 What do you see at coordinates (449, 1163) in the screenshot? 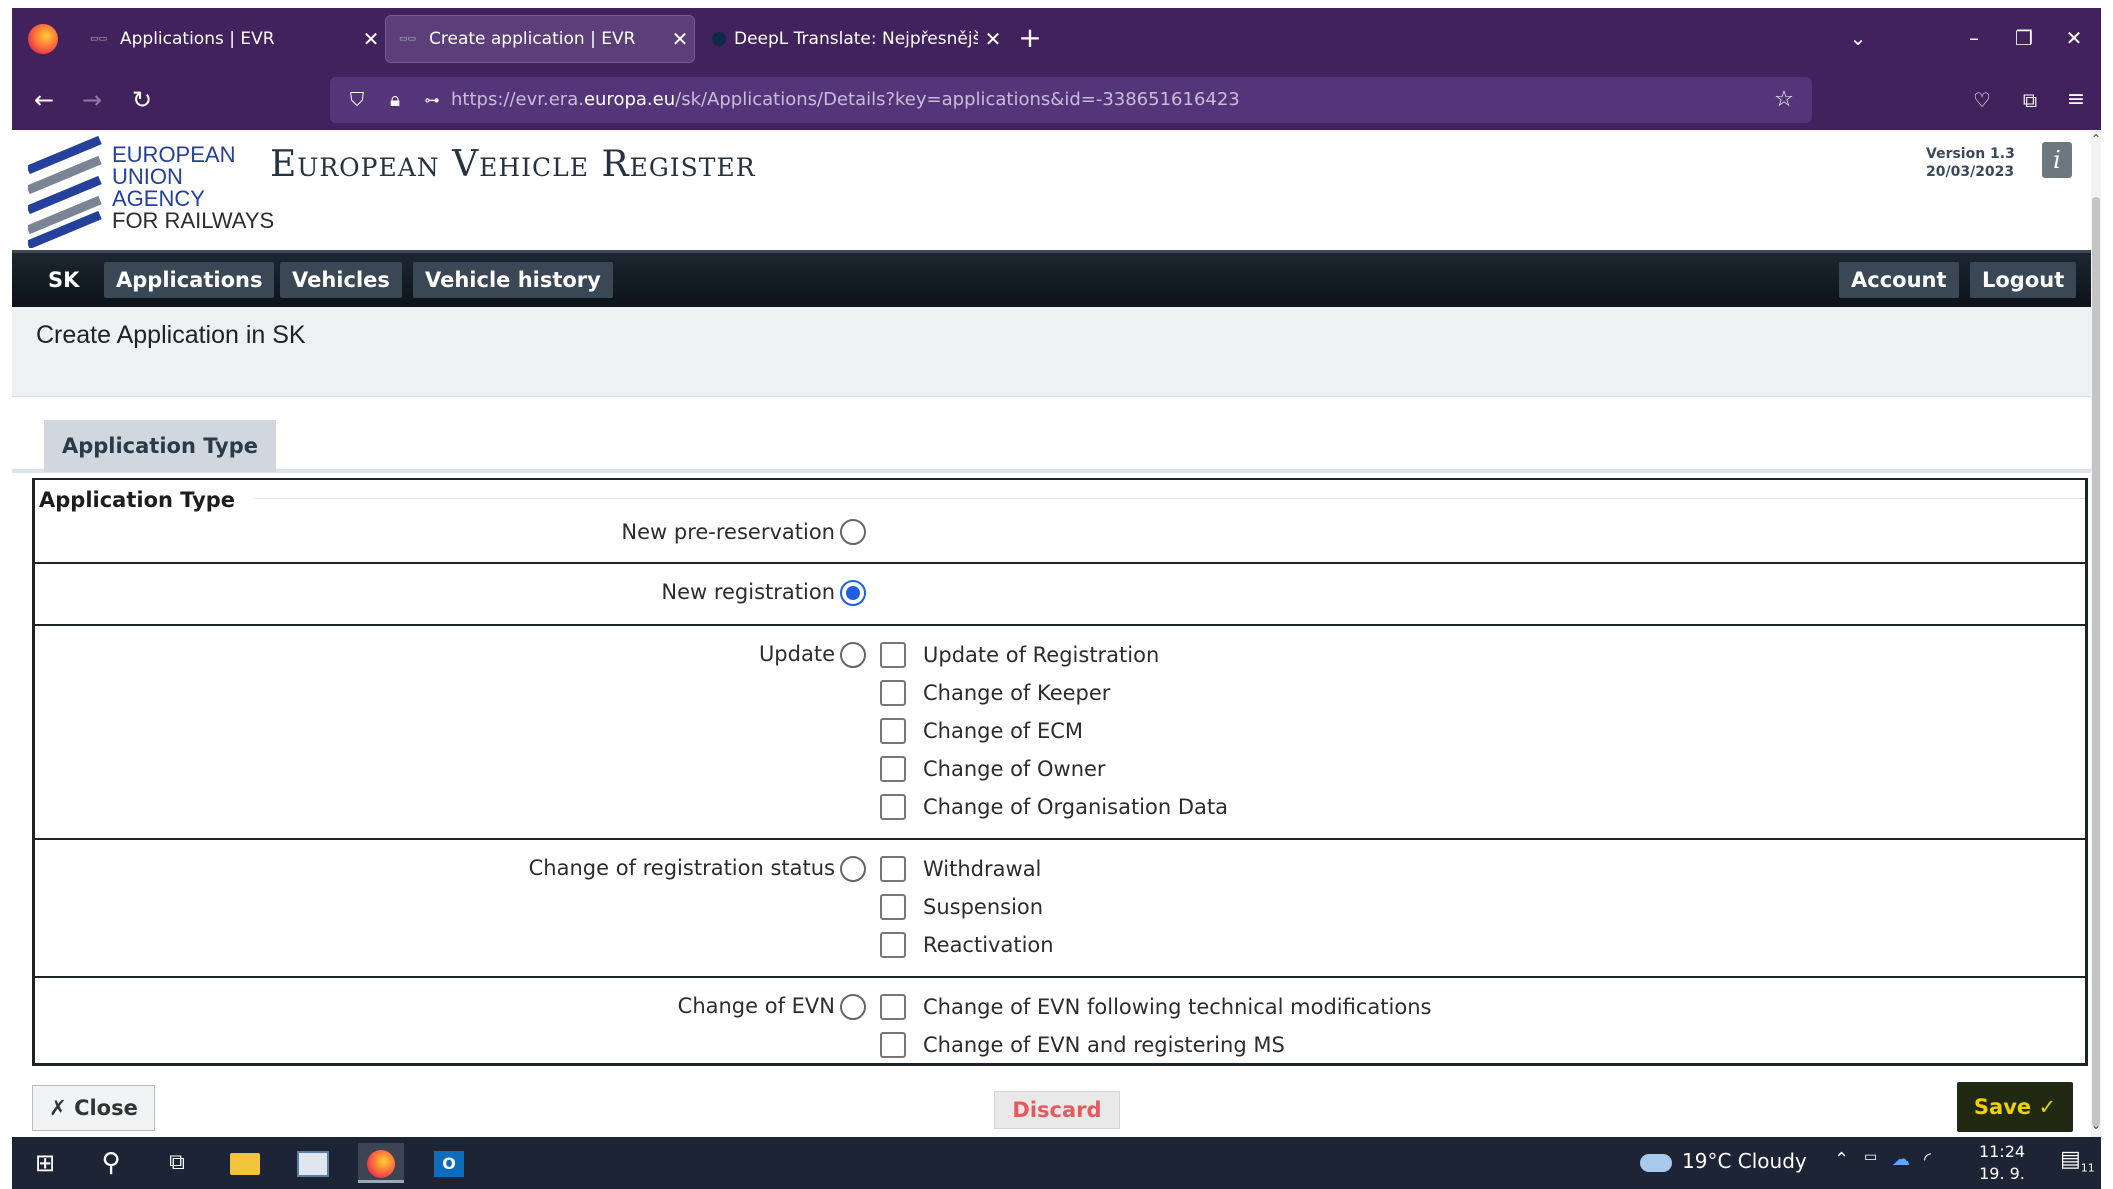
I see `outlook-icon: O` at bounding box center [449, 1163].